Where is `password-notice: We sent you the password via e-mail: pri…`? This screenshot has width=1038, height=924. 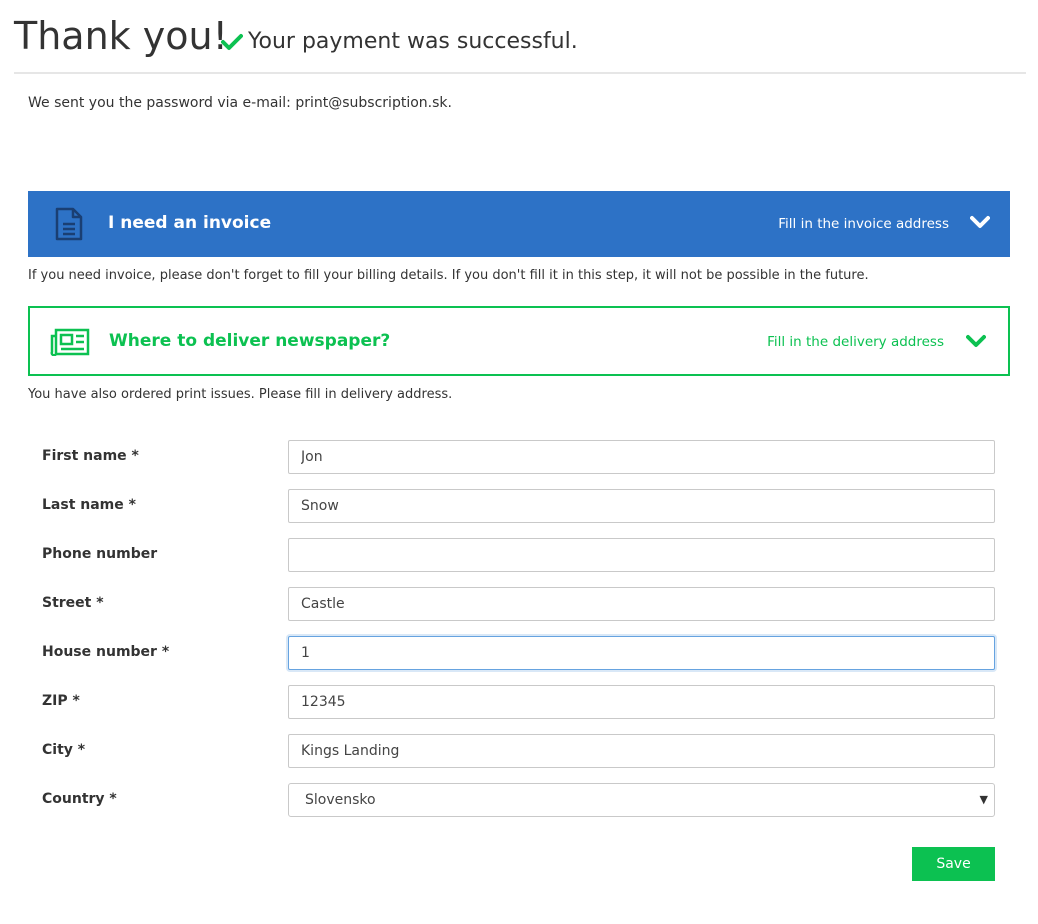 password-notice: We sent you the password via e-mail: pri… is located at coordinates (240, 103).